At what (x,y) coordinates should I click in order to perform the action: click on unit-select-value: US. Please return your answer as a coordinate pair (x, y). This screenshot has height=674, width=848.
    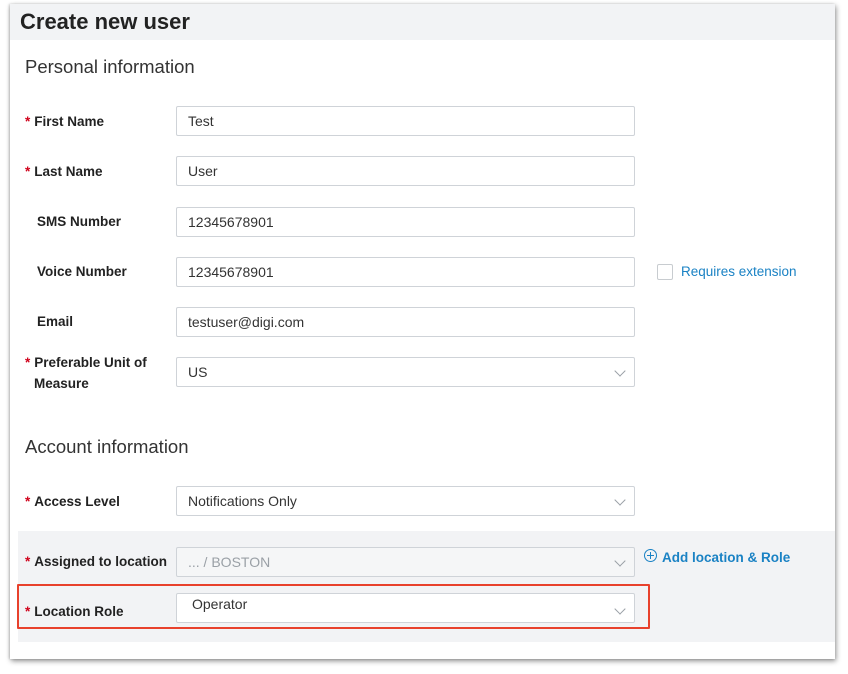
    Looking at the image, I should click on (198, 372).